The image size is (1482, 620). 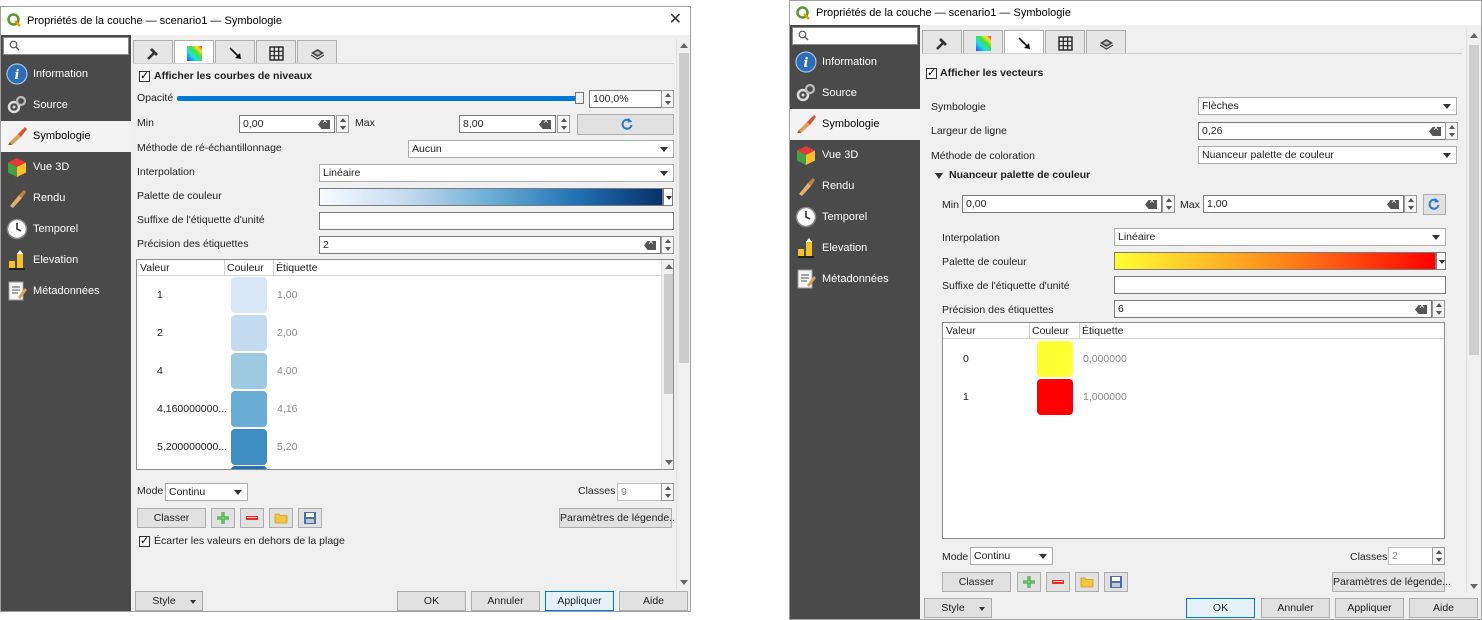 I want to click on style-menu-button: Style, so click(x=169, y=601).